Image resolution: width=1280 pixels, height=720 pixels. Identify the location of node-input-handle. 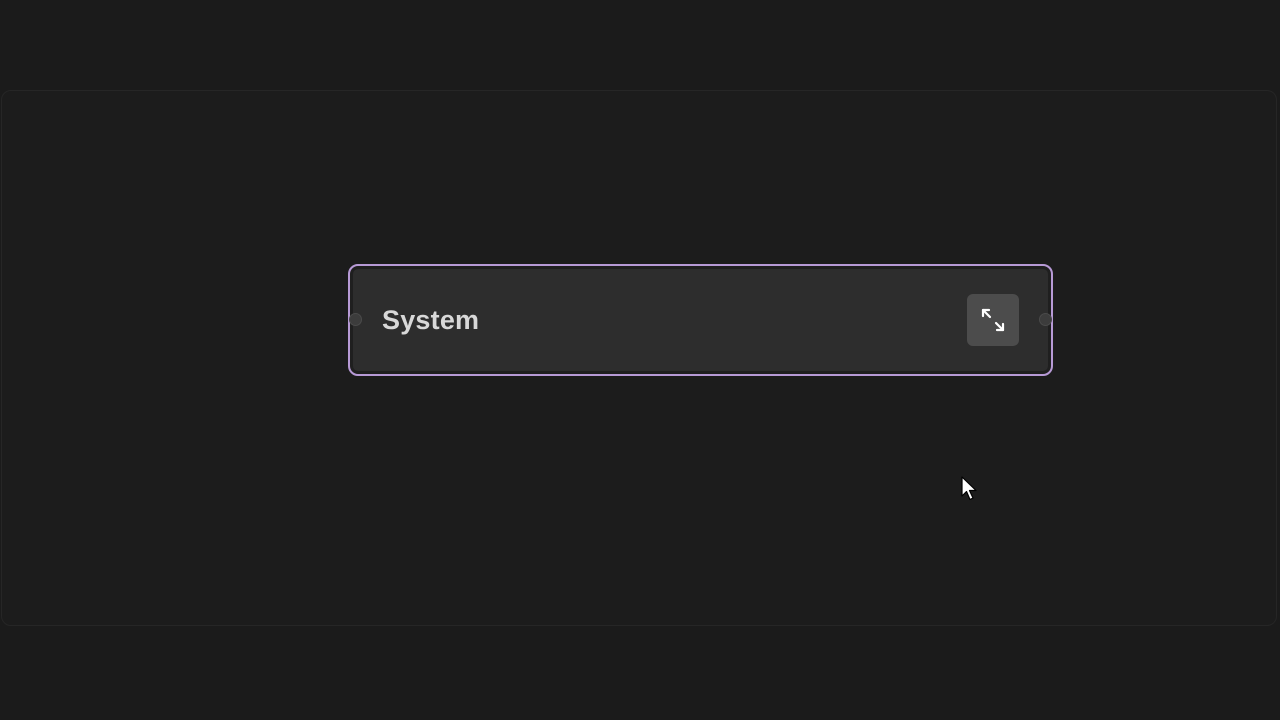
(355, 319).